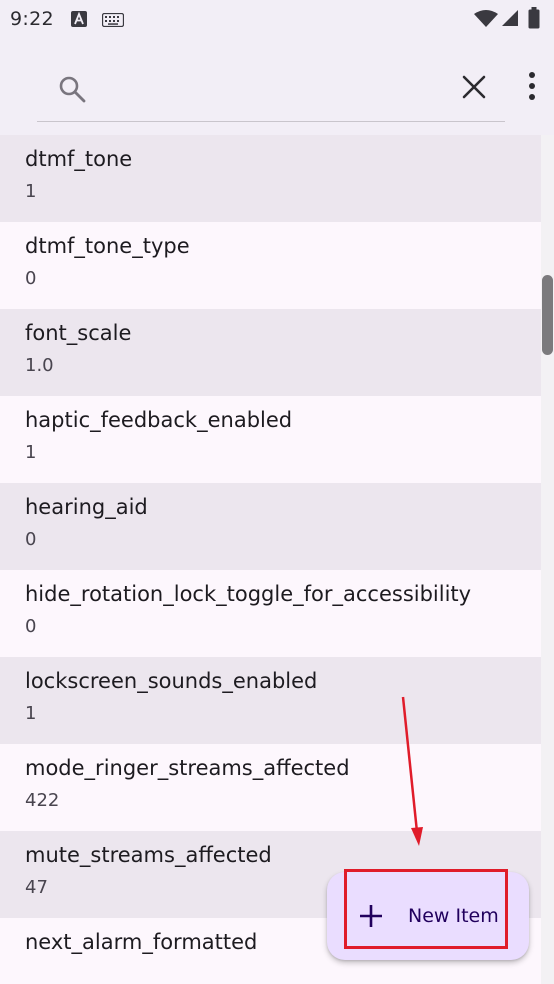 The height and width of the screenshot is (984, 554). I want to click on list-item: haptic_feedback_enabled 1, so click(277, 439).